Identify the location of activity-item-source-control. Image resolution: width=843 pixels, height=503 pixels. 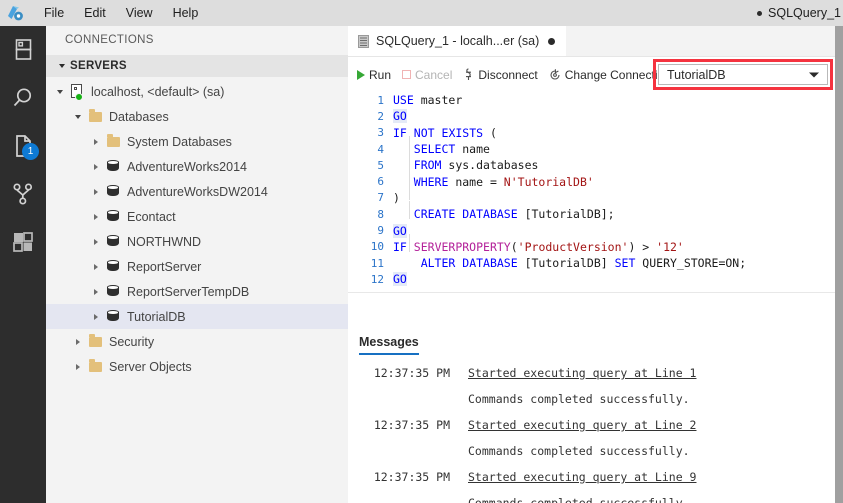
(23, 194).